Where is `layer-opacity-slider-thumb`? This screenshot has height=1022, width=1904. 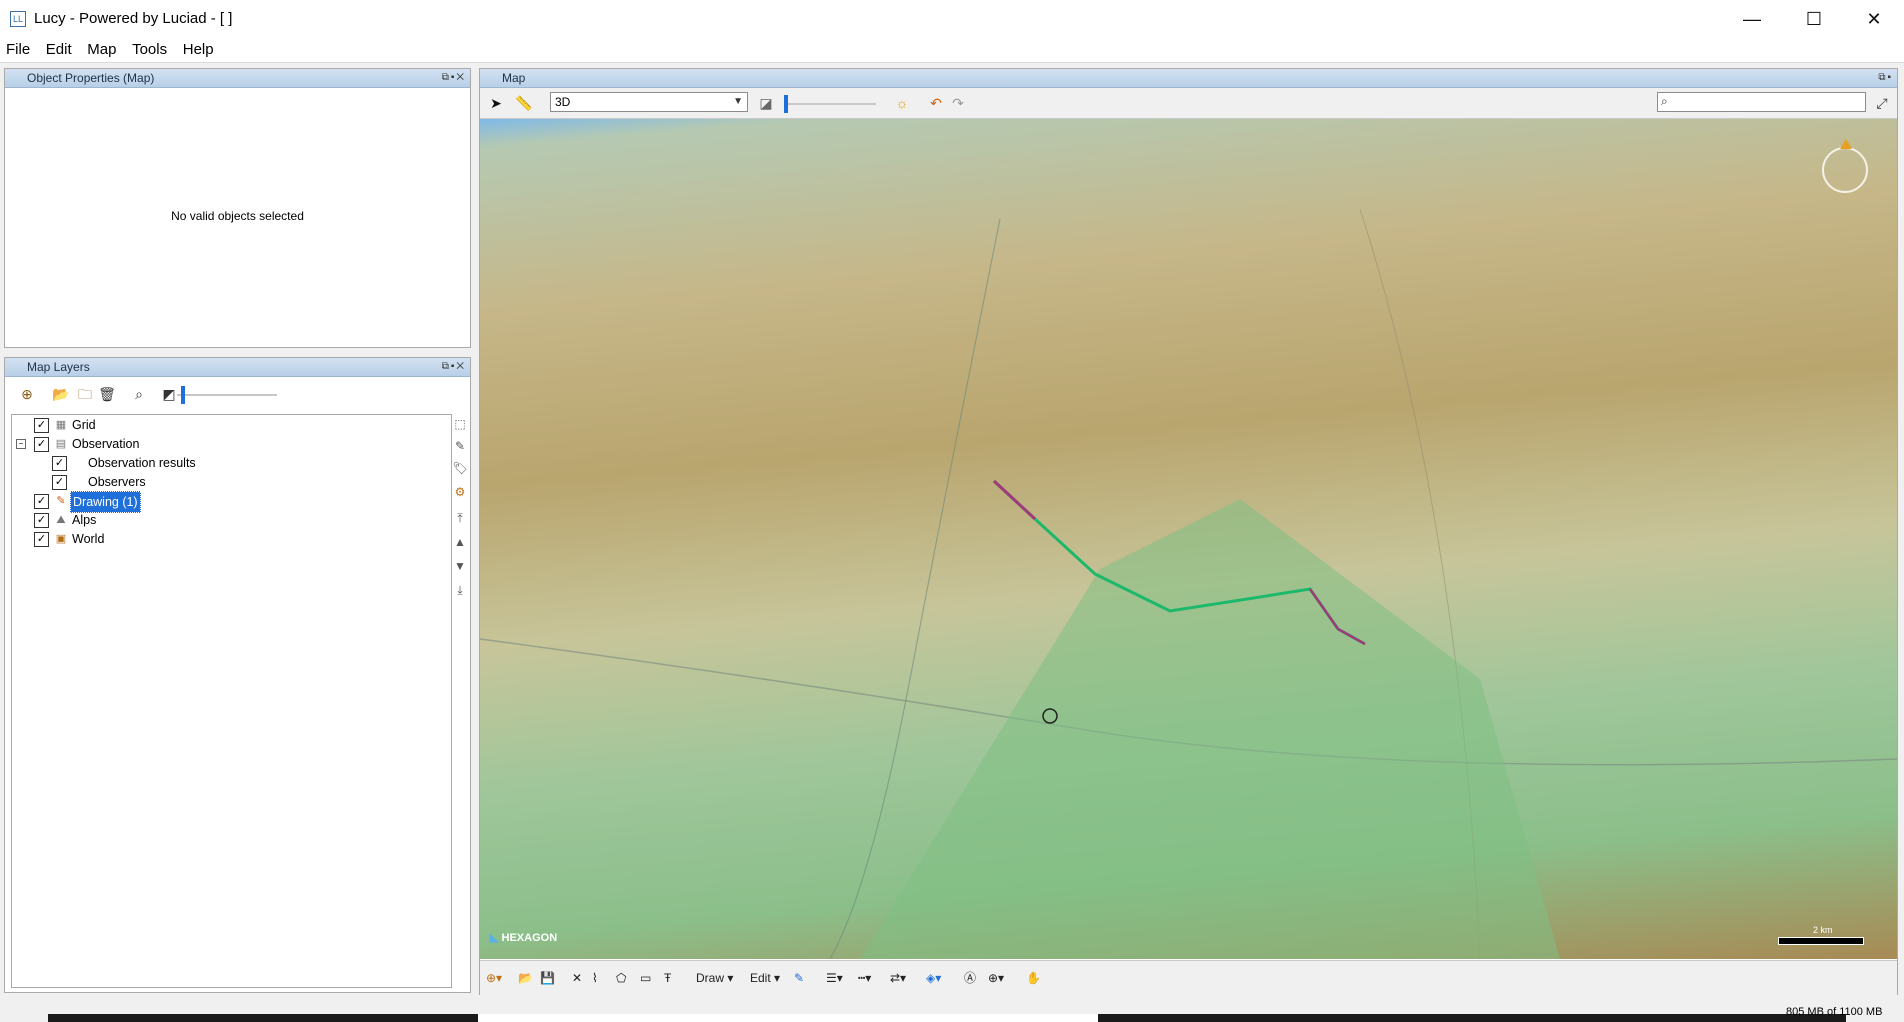 layer-opacity-slider-thumb is located at coordinates (183, 395).